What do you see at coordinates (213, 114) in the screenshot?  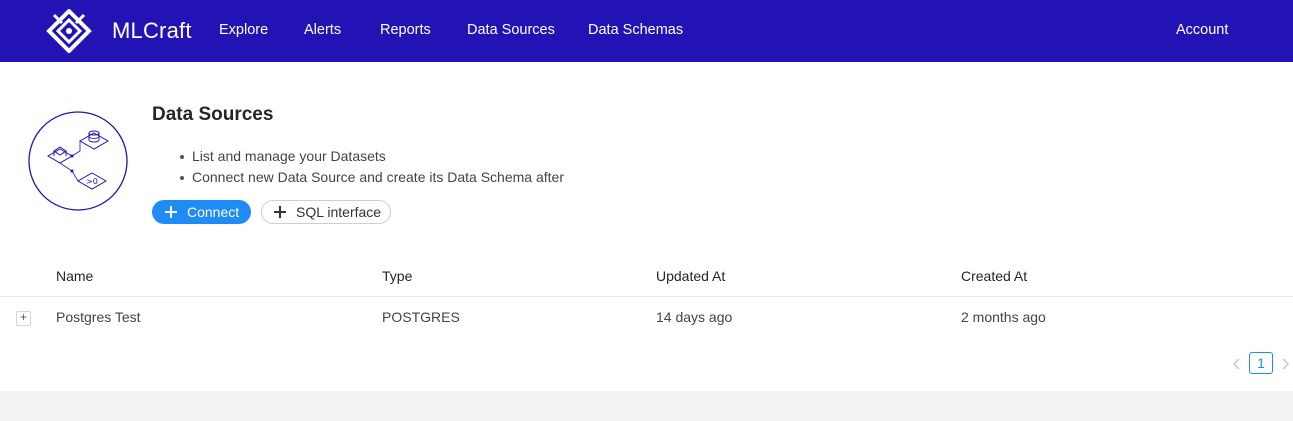 I see `page-title: Data Sources` at bounding box center [213, 114].